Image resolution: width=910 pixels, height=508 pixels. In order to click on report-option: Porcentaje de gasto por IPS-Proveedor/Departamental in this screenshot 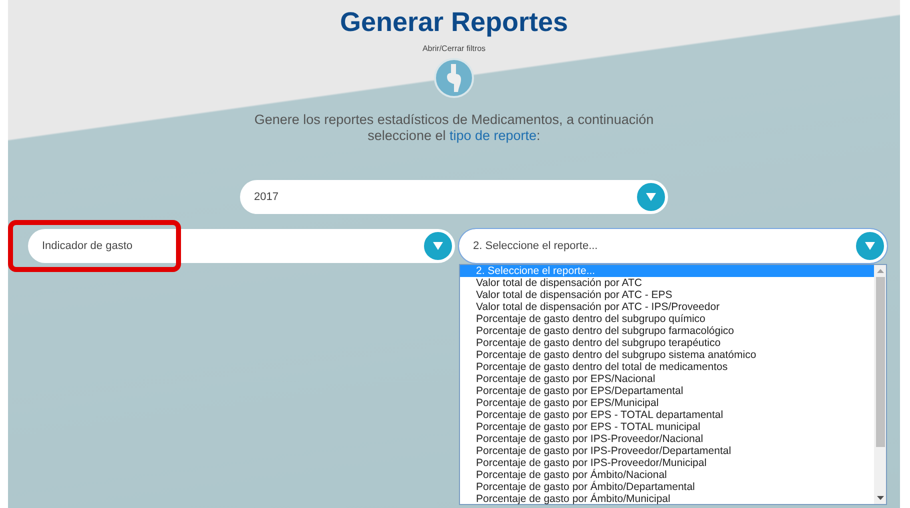, I will do `click(667, 451)`.